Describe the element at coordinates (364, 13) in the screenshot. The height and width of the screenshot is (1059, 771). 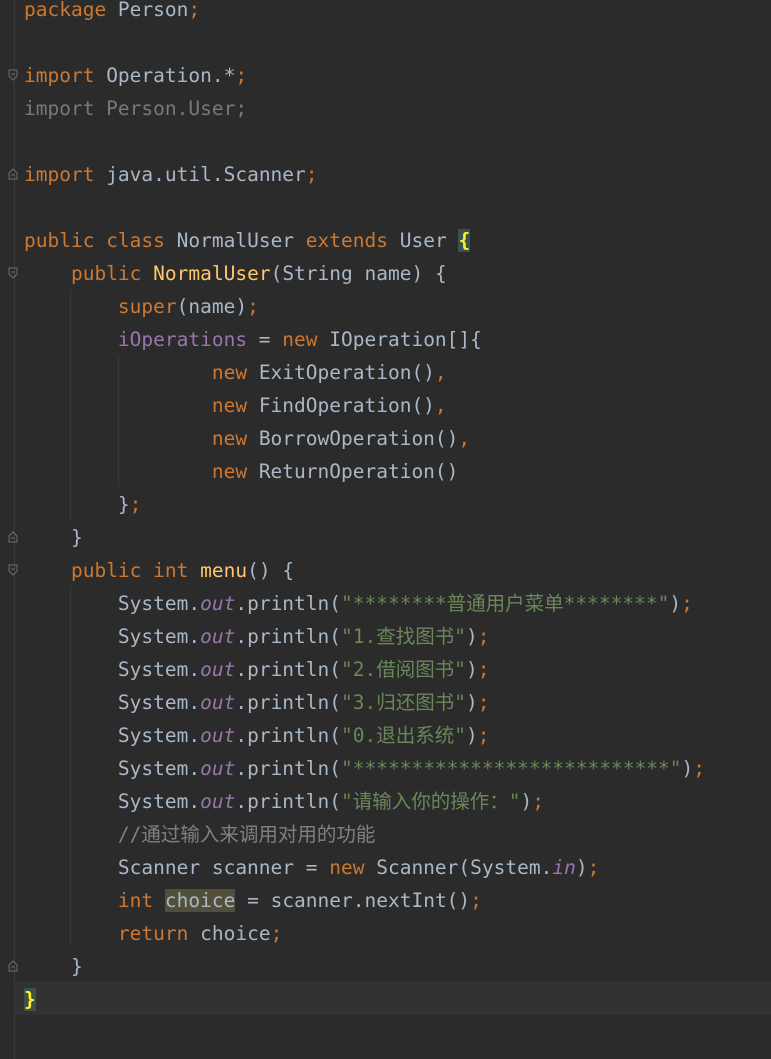
I see `code-line: package Person;` at that location.